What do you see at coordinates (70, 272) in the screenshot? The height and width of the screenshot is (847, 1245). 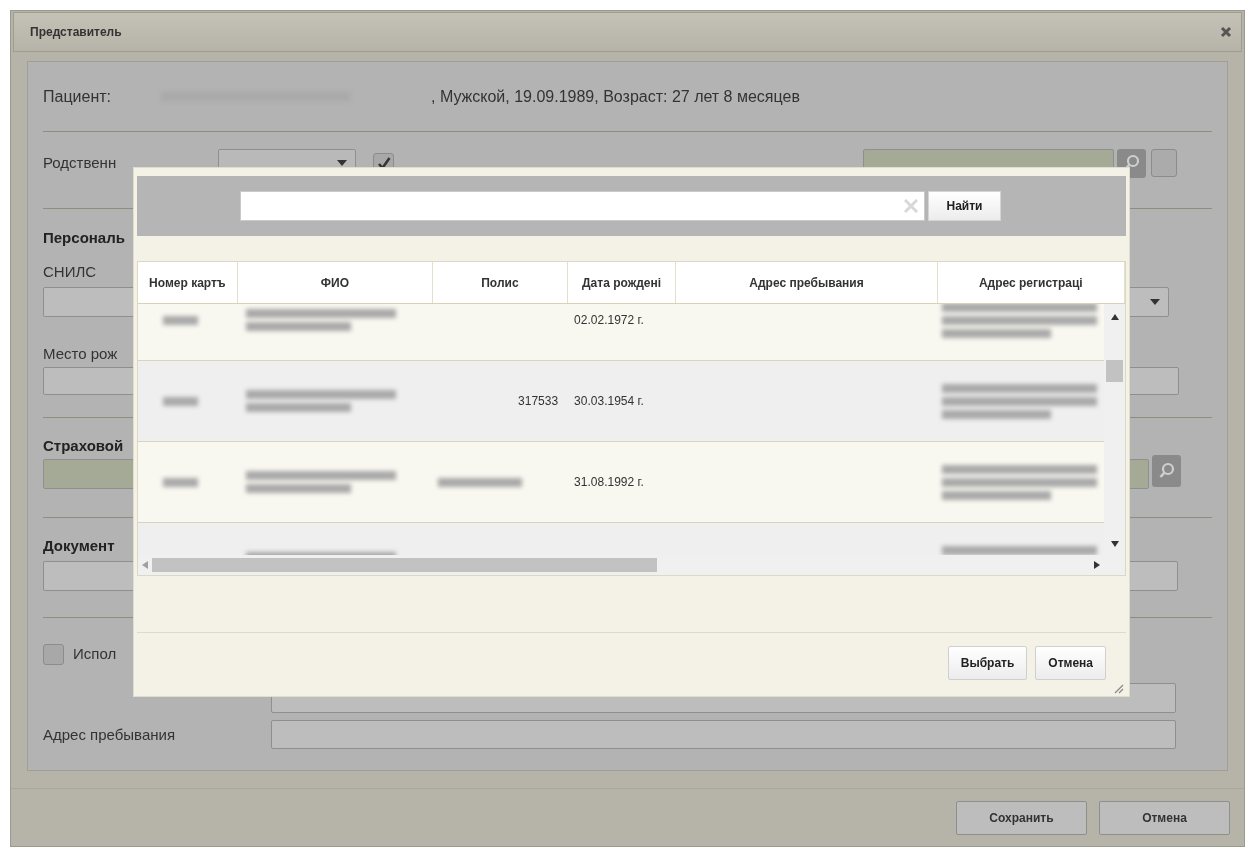 I see `field-label: СНИЛС` at bounding box center [70, 272].